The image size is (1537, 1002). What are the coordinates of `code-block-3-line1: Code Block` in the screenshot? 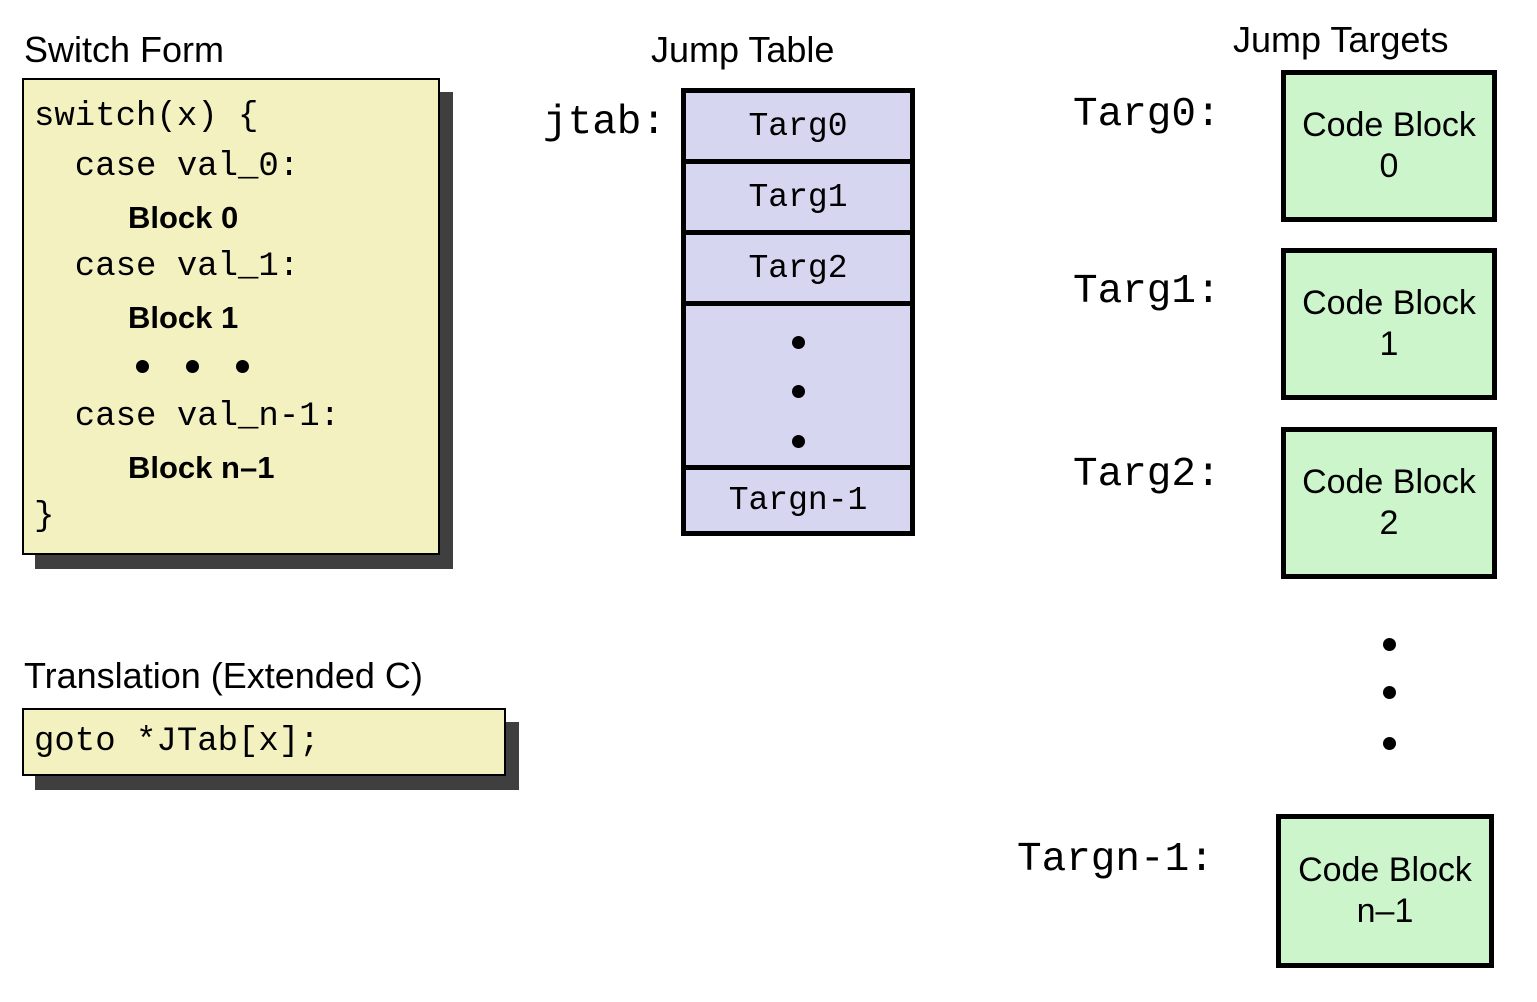 It's located at (1385, 869).